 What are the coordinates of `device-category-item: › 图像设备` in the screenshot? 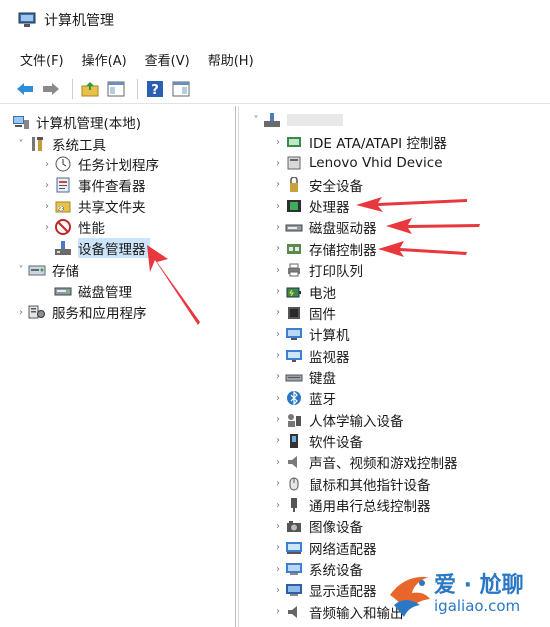 It's located at (317, 526).